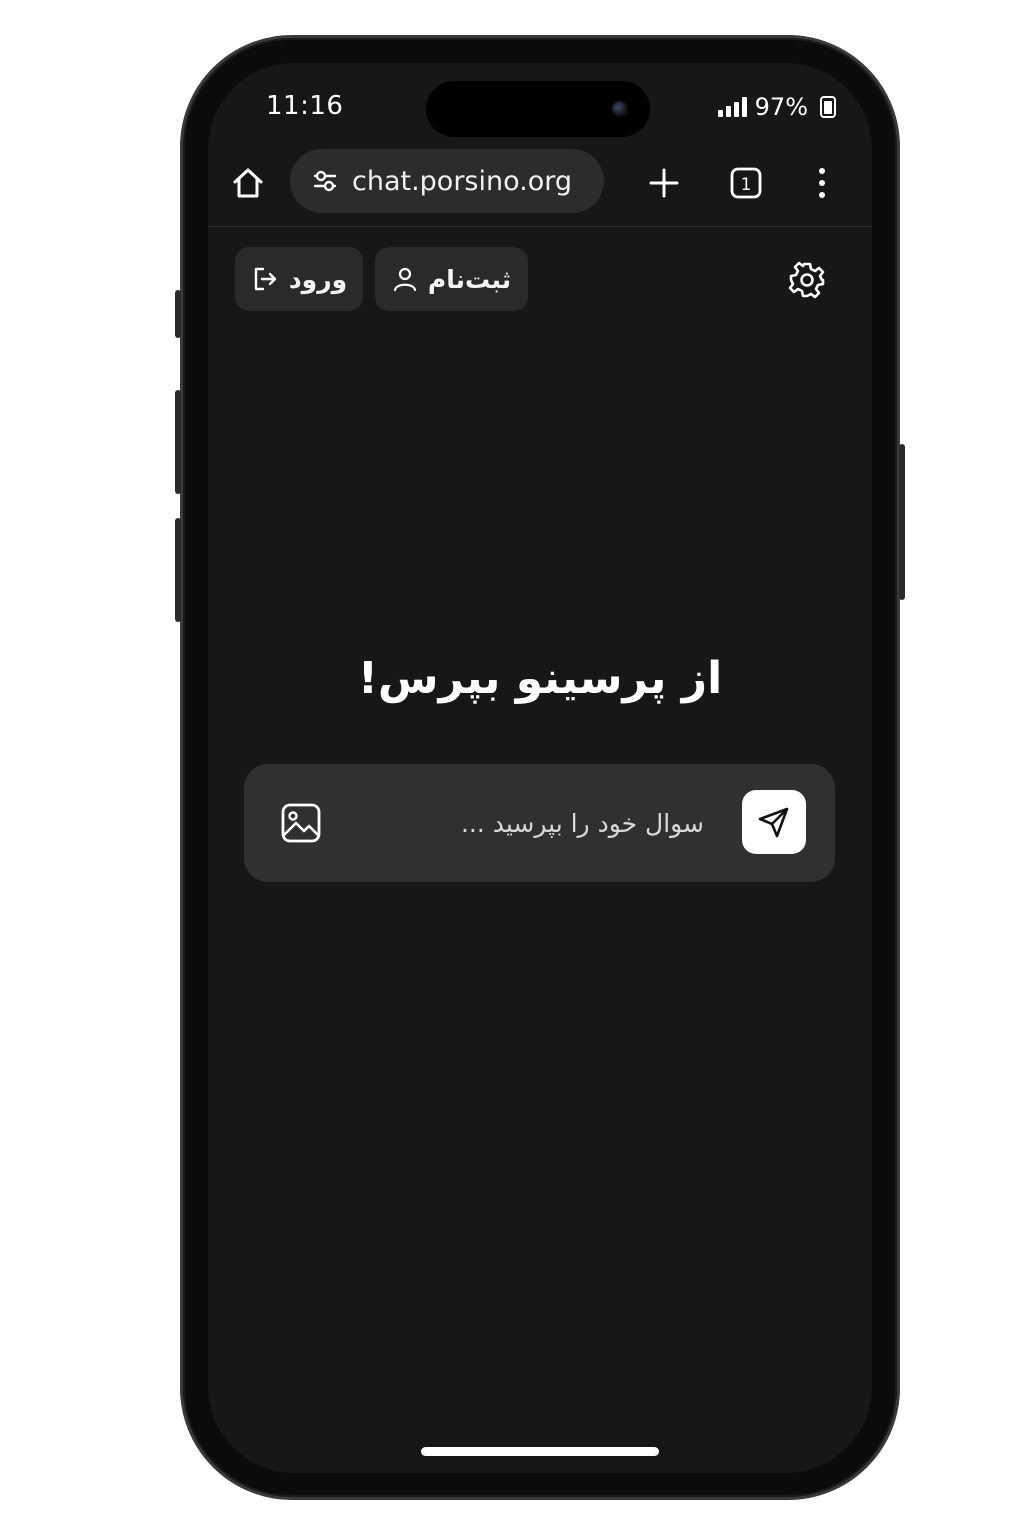  I want to click on volume-up-button, so click(178, 442).